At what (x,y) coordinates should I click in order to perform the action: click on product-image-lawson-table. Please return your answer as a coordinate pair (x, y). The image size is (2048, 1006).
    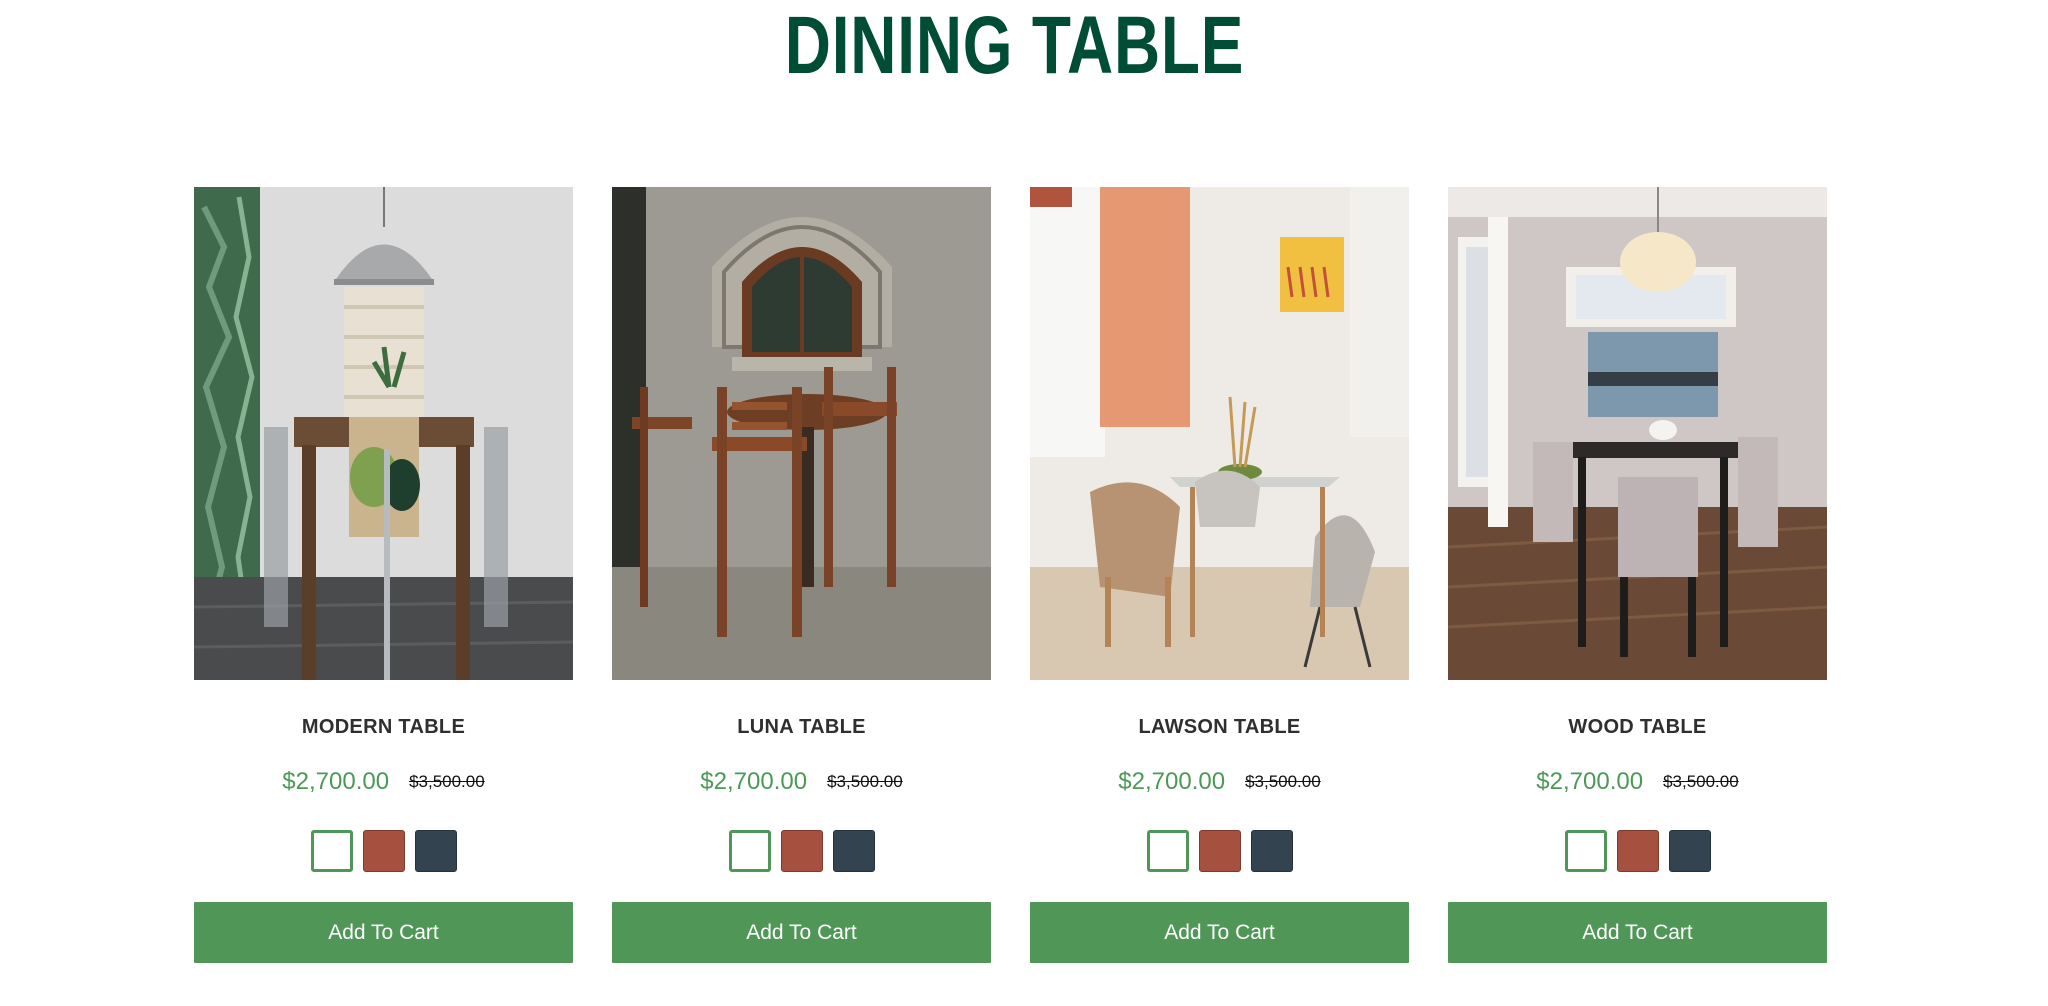
    Looking at the image, I should click on (1219, 433).